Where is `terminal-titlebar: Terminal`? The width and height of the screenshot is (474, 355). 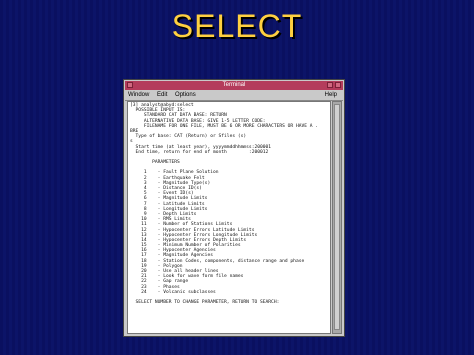 terminal-titlebar: Terminal is located at coordinates (234, 85).